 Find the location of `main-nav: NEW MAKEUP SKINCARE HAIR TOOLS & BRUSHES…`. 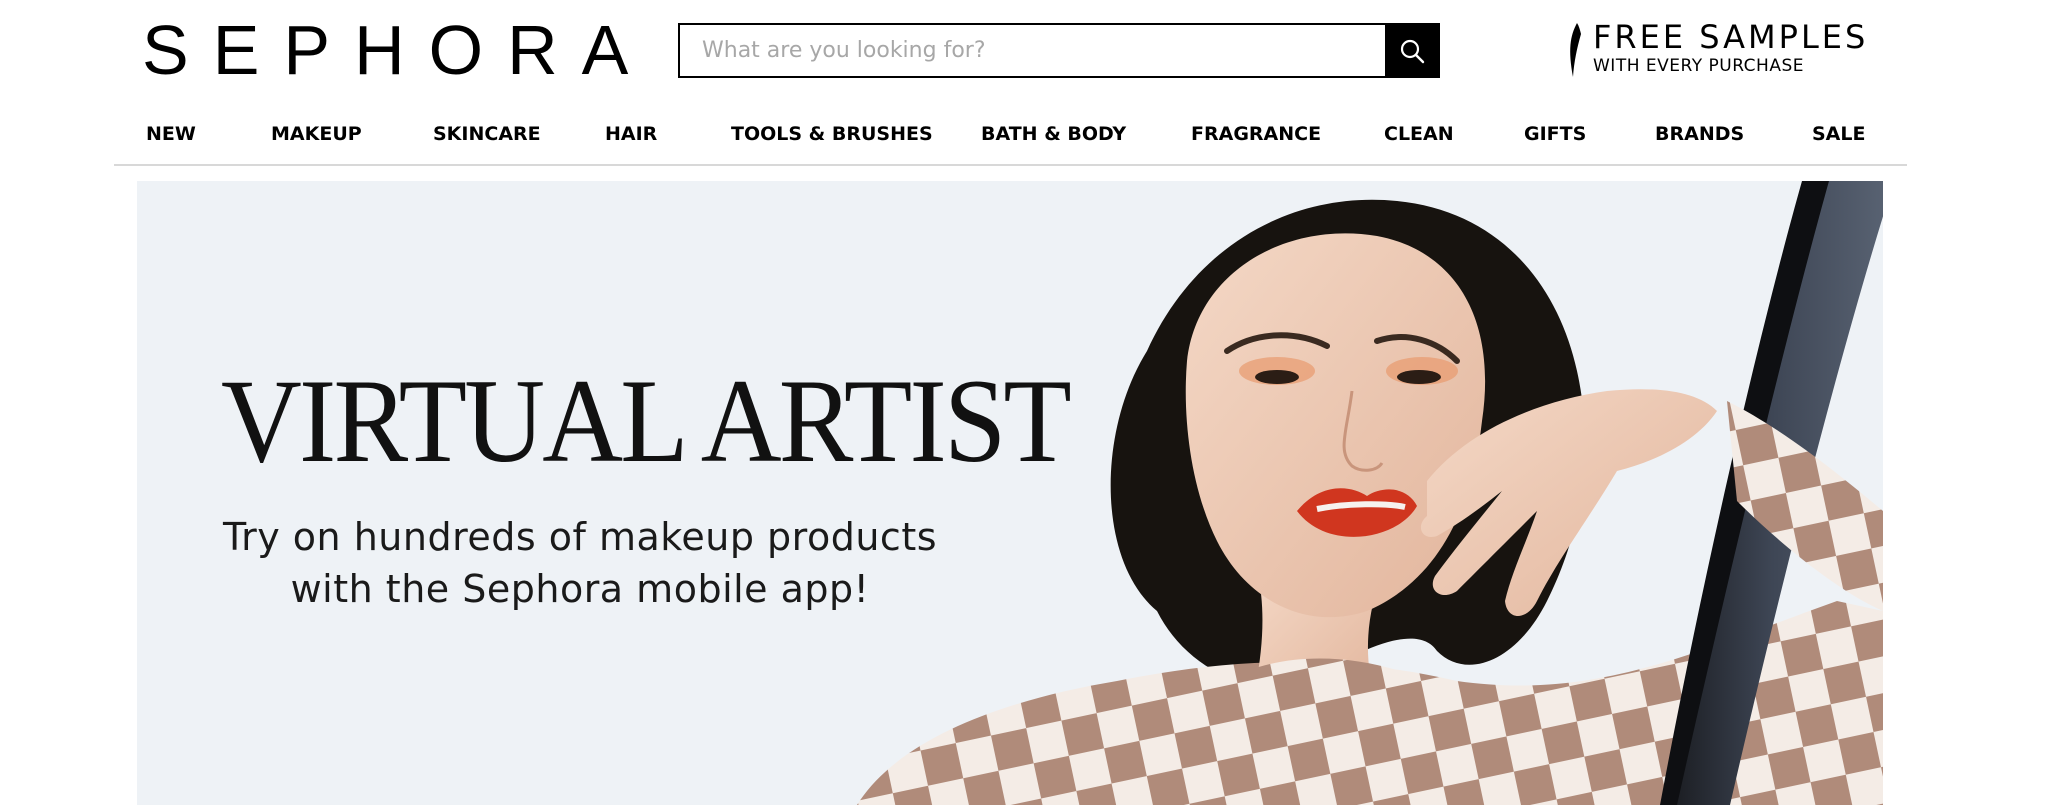

main-nav: NEW MAKEUP SKINCARE HAIR TOOLS & BRUSHES… is located at coordinates (1010, 136).